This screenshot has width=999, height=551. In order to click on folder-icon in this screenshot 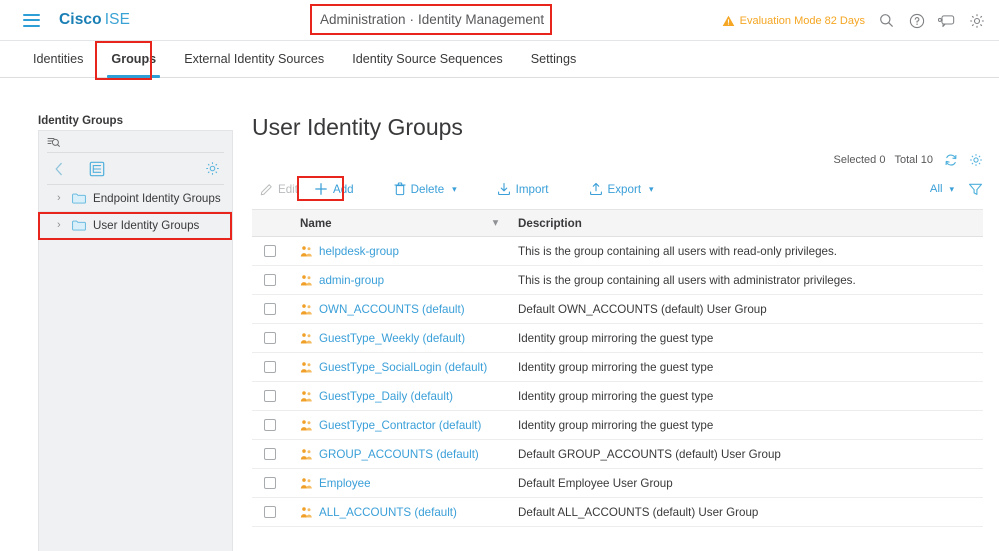, I will do `click(79, 198)`.